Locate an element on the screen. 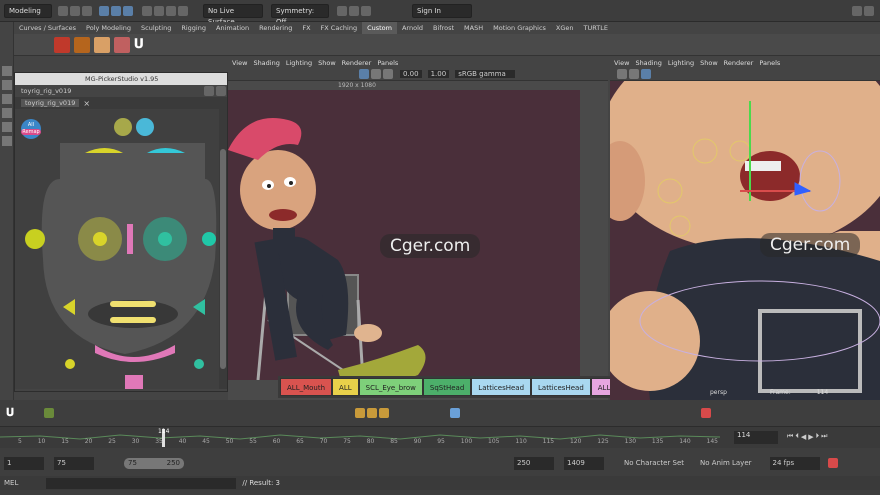 The image size is (880, 495). select-by-component-icon is located at coordinates (128, 10).